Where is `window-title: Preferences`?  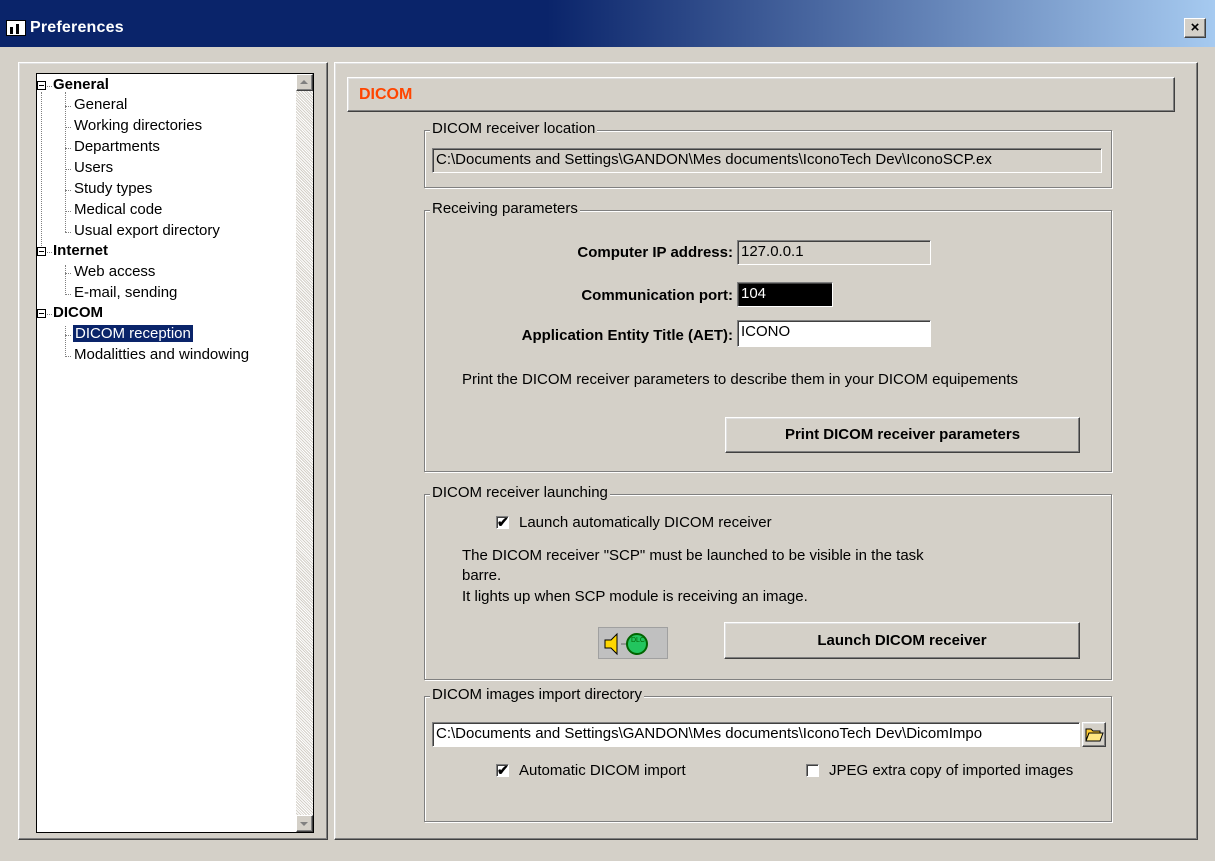
window-title: Preferences is located at coordinates (77, 27).